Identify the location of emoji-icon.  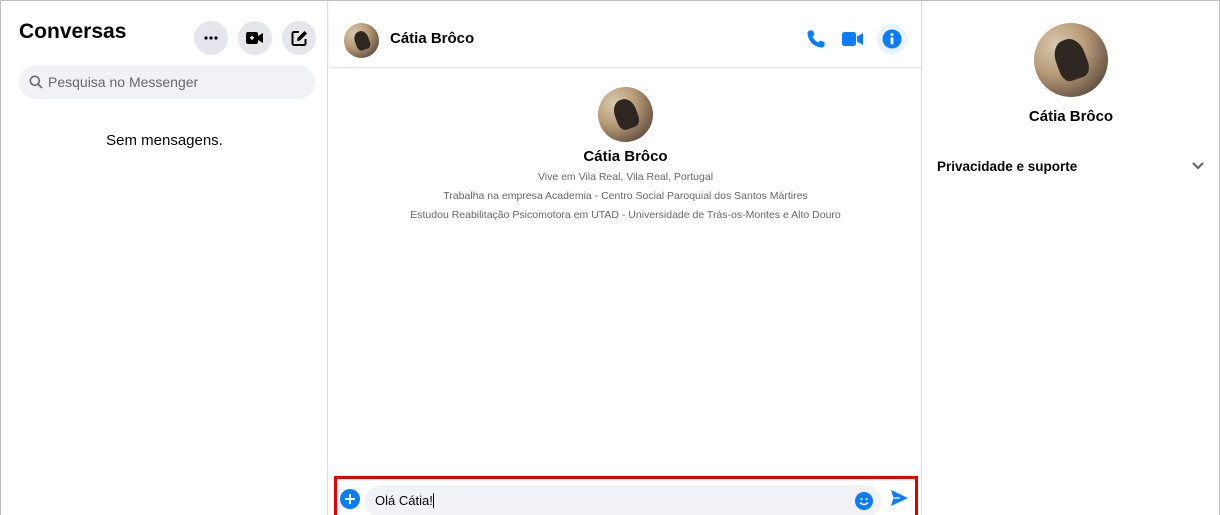
(864, 501).